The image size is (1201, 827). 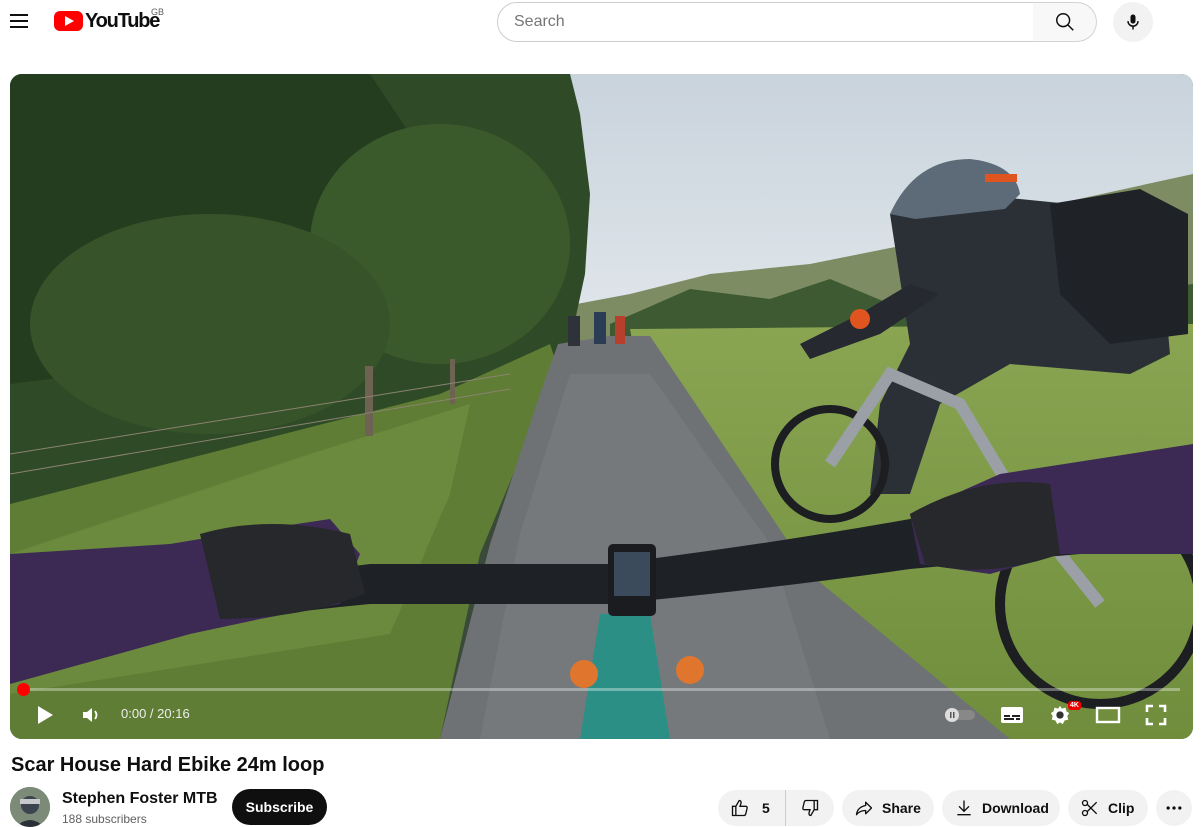 I want to click on share-icon, so click(x=864, y=808).